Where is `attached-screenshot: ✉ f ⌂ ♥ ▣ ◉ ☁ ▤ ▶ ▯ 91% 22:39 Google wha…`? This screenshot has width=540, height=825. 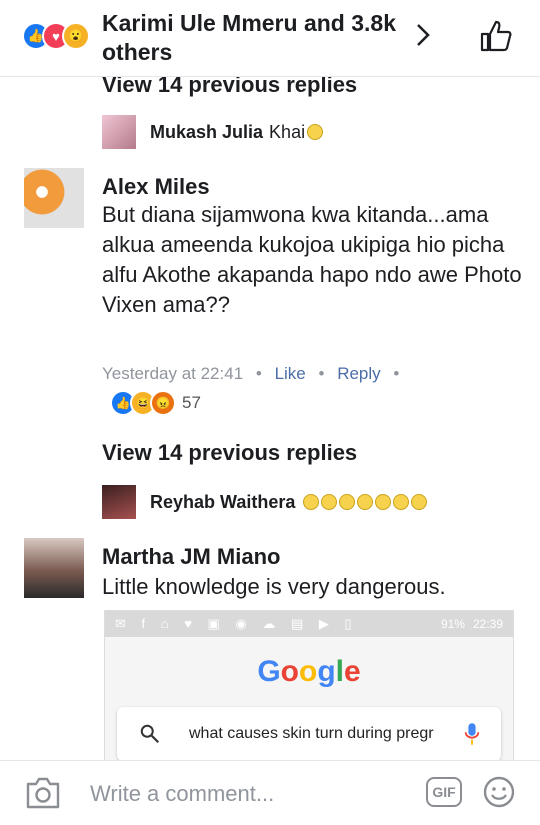
attached-screenshot: ✉ f ⌂ ♥ ▣ ◉ ☁ ▤ ▶ ▯ 91% 22:39 Google wha… is located at coordinates (309, 685).